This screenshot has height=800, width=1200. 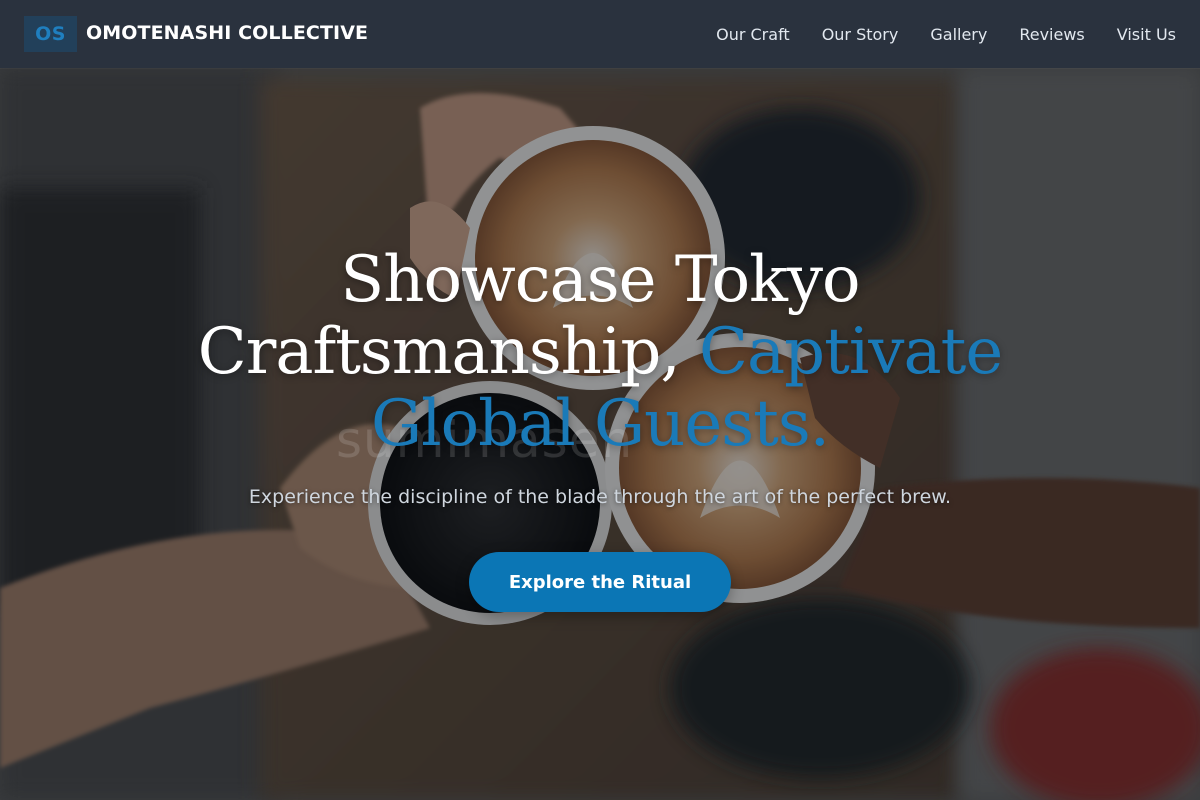 I want to click on hero-title-accent-2: Global Guests., so click(x=600, y=424).